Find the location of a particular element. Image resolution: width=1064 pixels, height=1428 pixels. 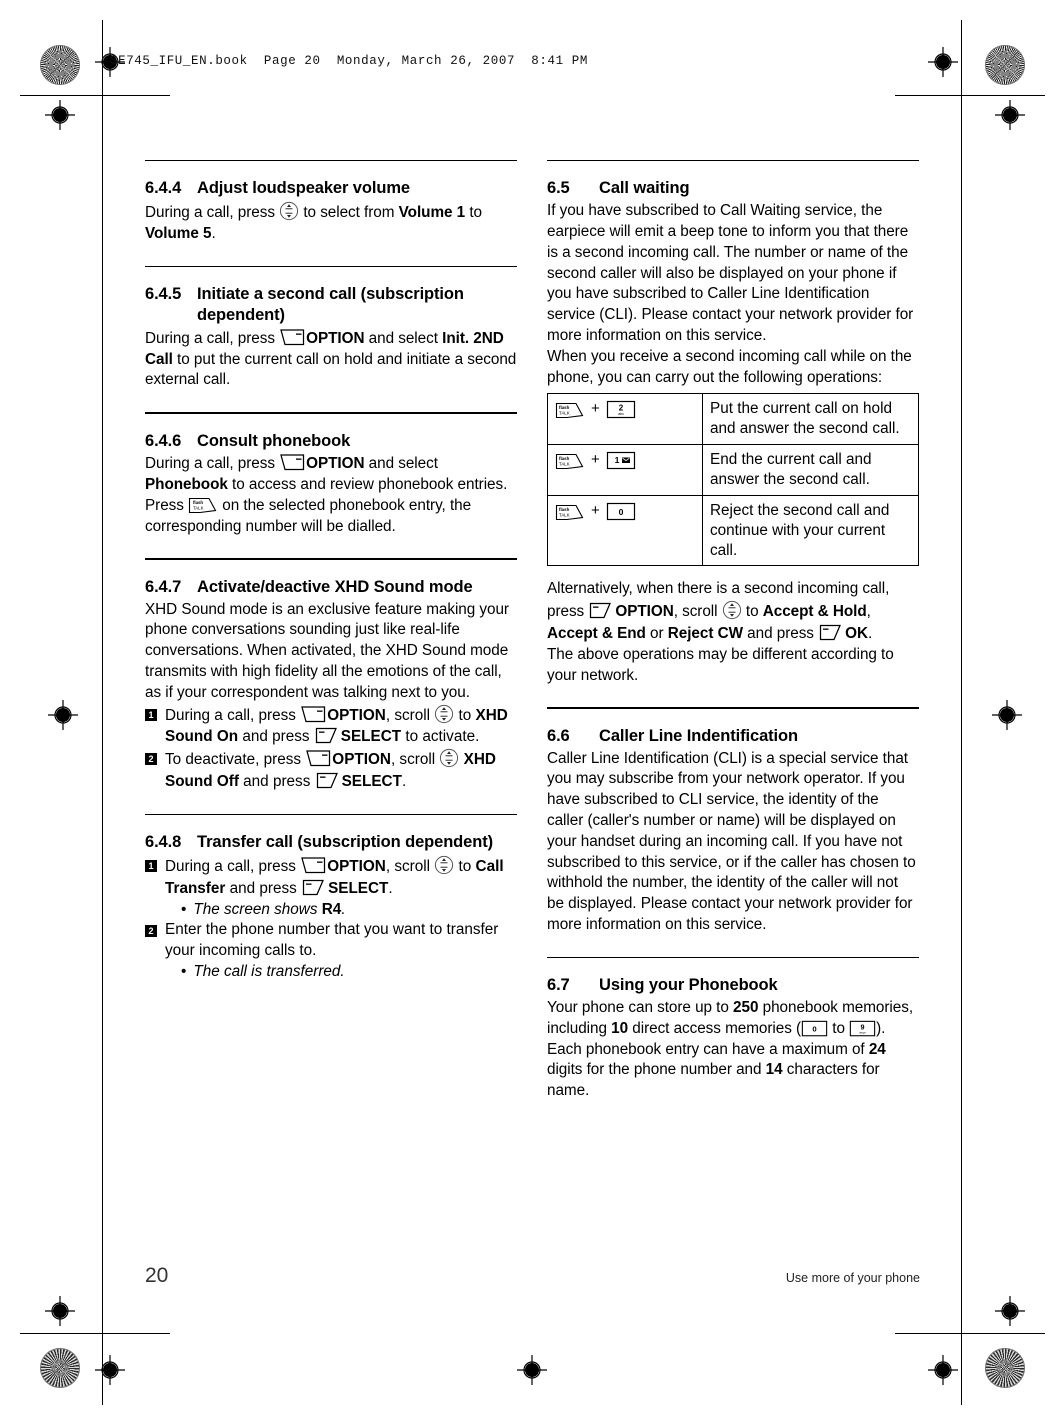

heading-number: 6.6 is located at coordinates (558, 735).